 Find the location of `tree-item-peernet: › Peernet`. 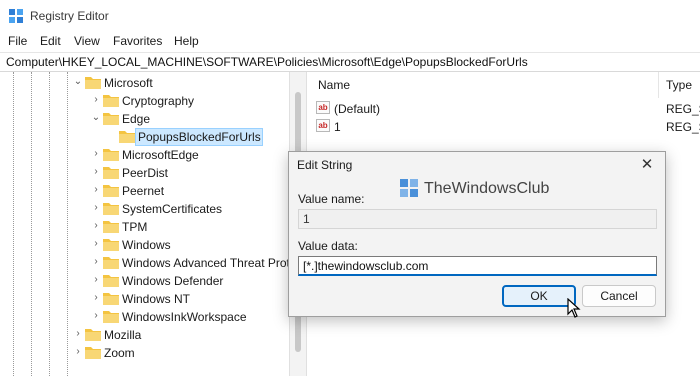

tree-item-peernet: › Peernet is located at coordinates (188, 191).